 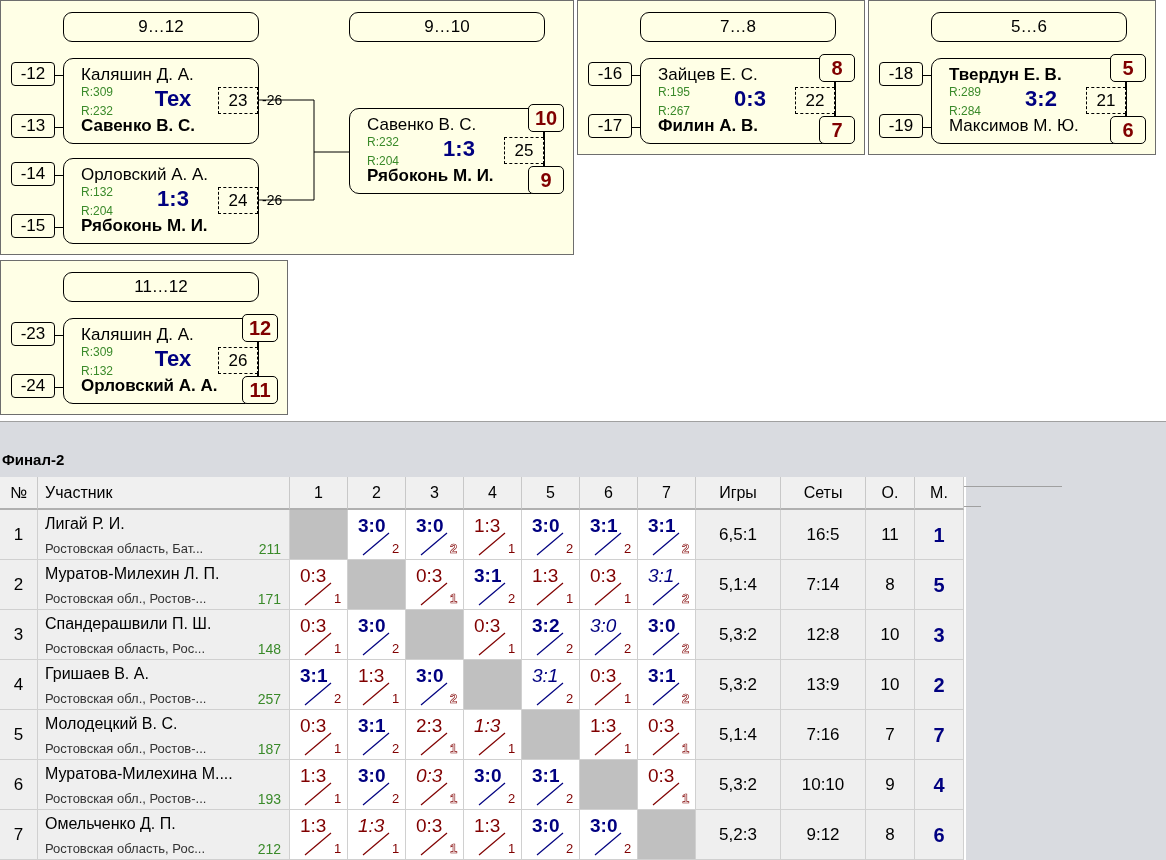 What do you see at coordinates (546, 118) in the screenshot?
I see `place-badge: 10` at bounding box center [546, 118].